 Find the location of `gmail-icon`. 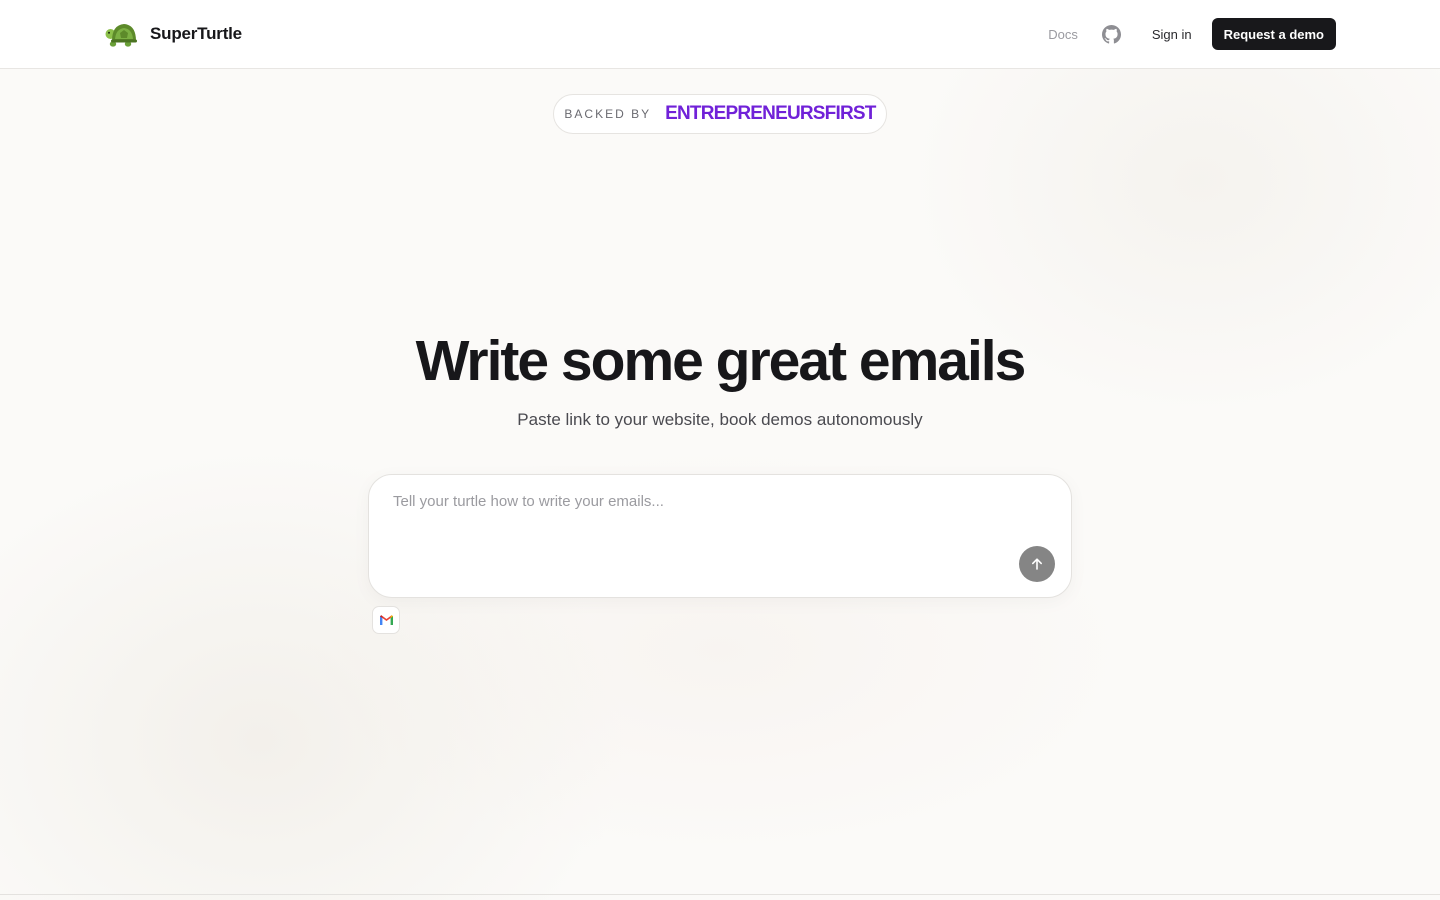

gmail-icon is located at coordinates (386, 620).